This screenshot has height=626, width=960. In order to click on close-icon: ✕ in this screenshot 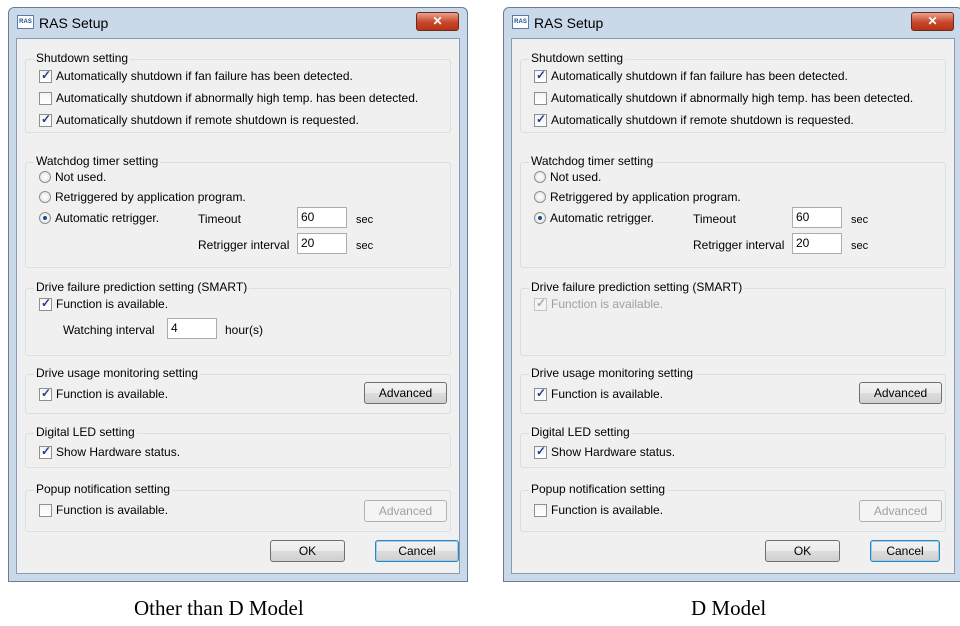, I will do `click(437, 21)`.